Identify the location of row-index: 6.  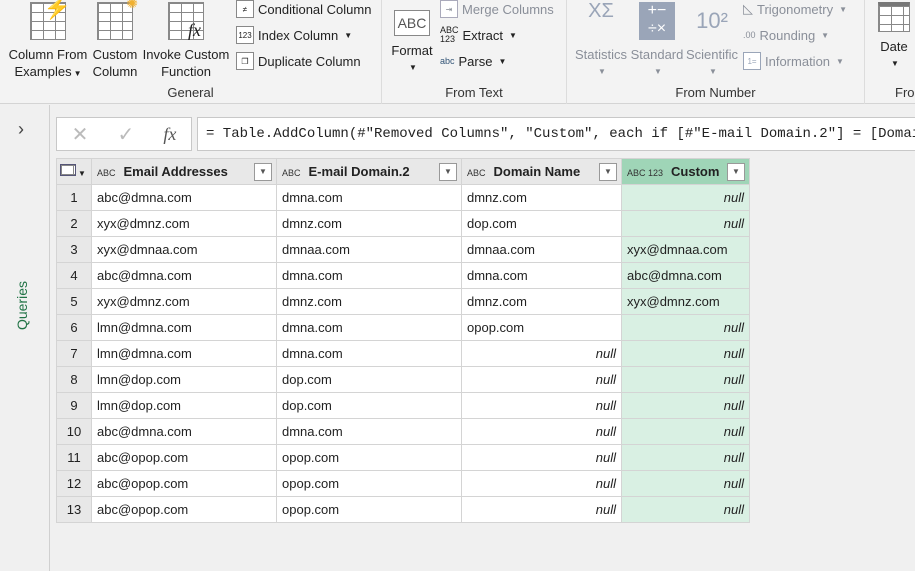
(74, 327).